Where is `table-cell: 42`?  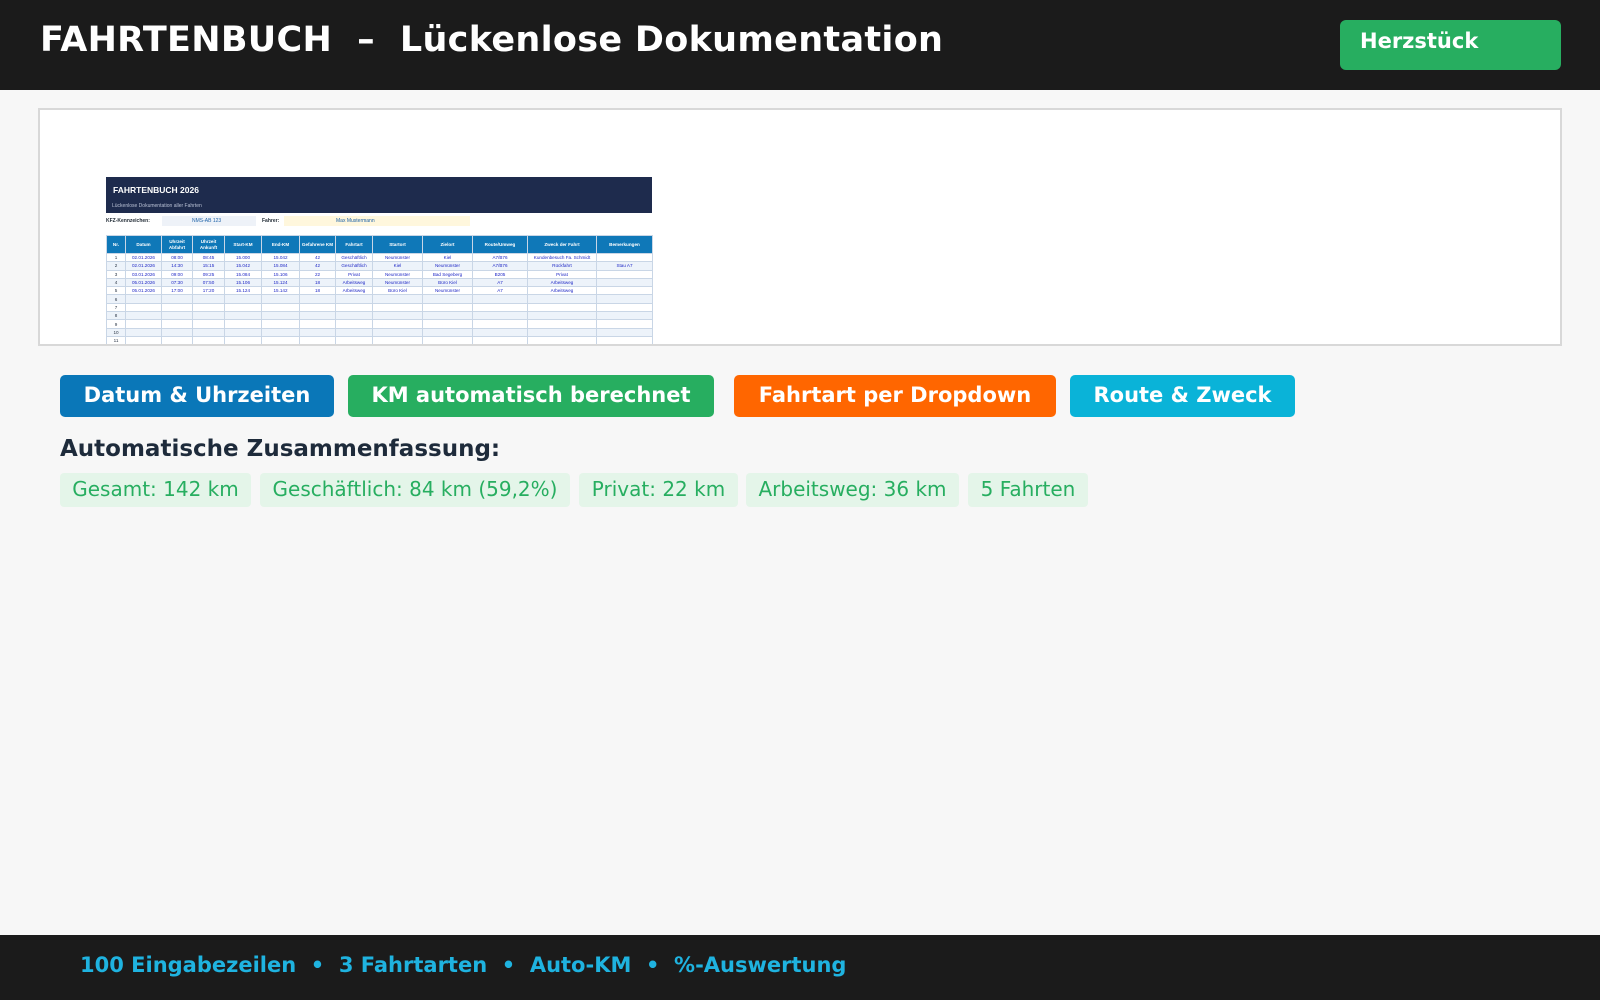
table-cell: 42 is located at coordinates (317, 257).